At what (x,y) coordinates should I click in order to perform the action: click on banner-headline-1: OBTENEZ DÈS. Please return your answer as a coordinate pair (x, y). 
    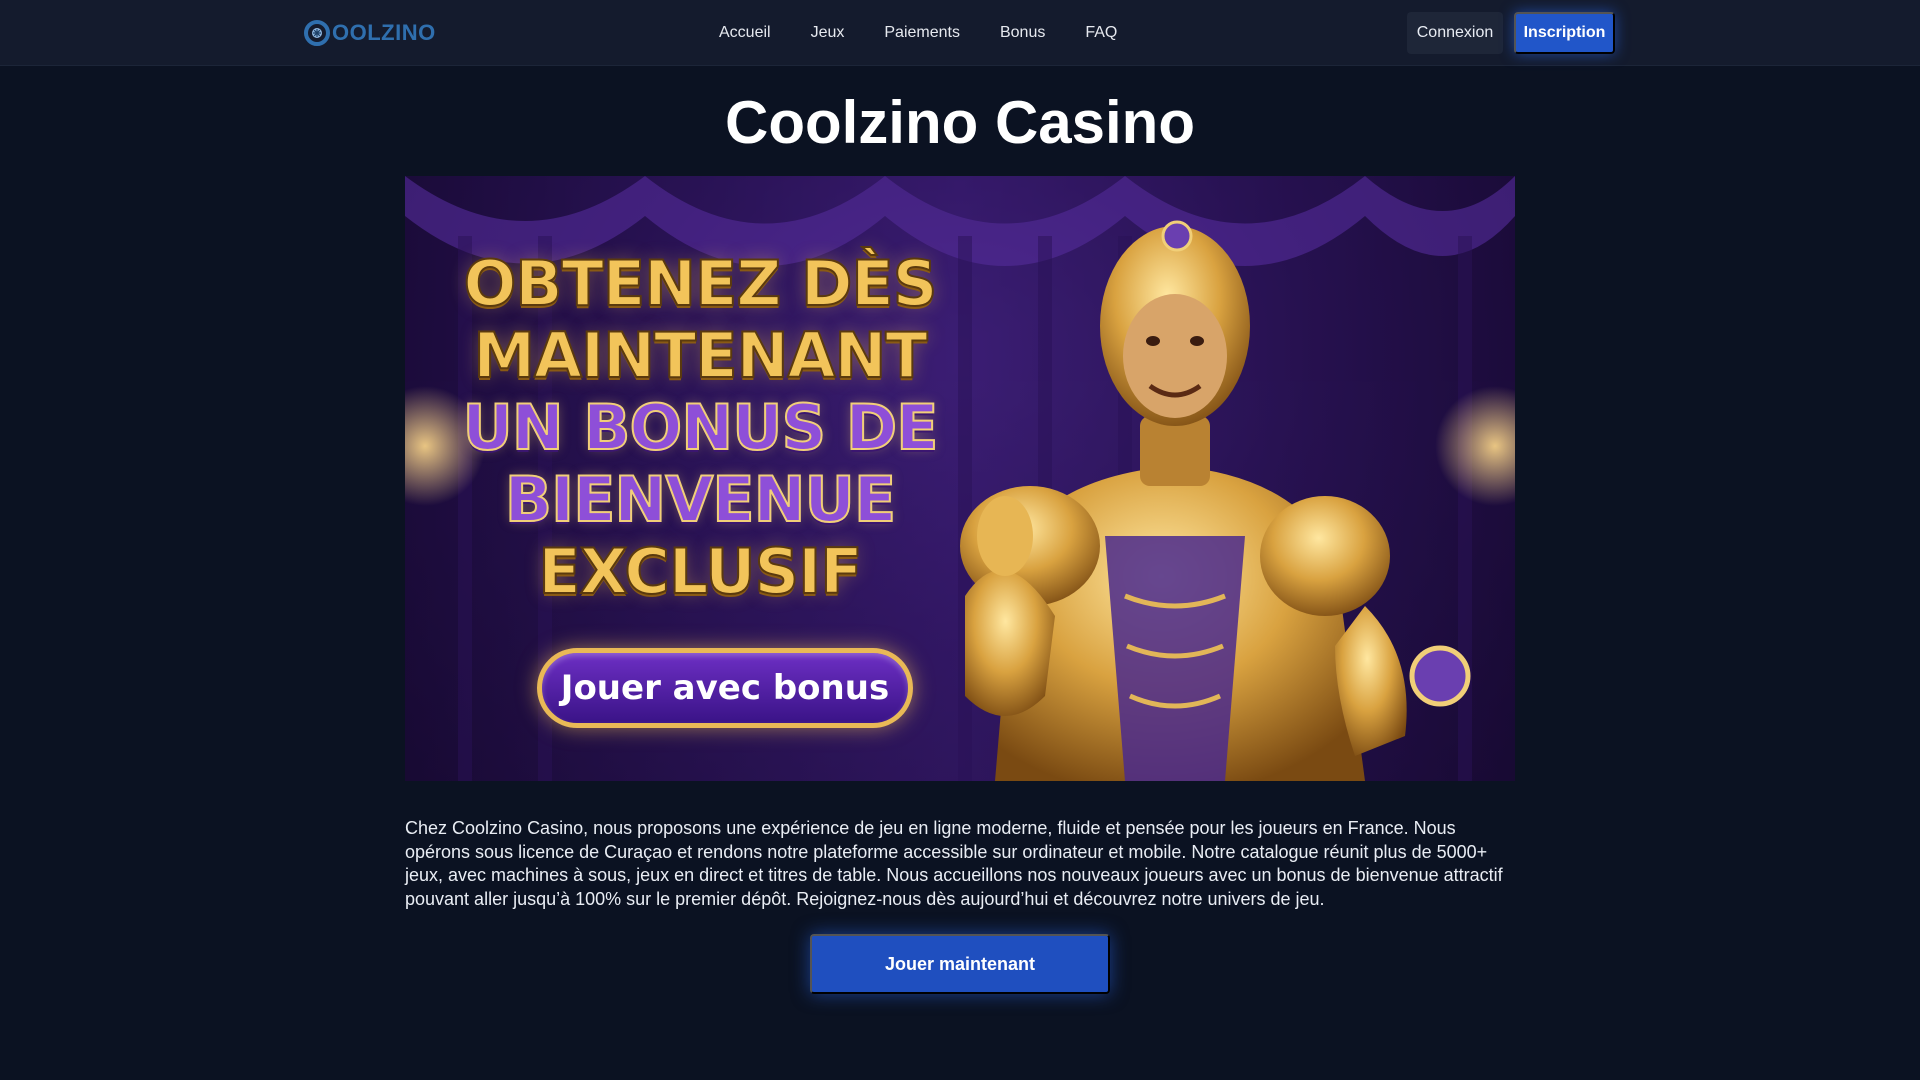
    Looking at the image, I should click on (701, 284).